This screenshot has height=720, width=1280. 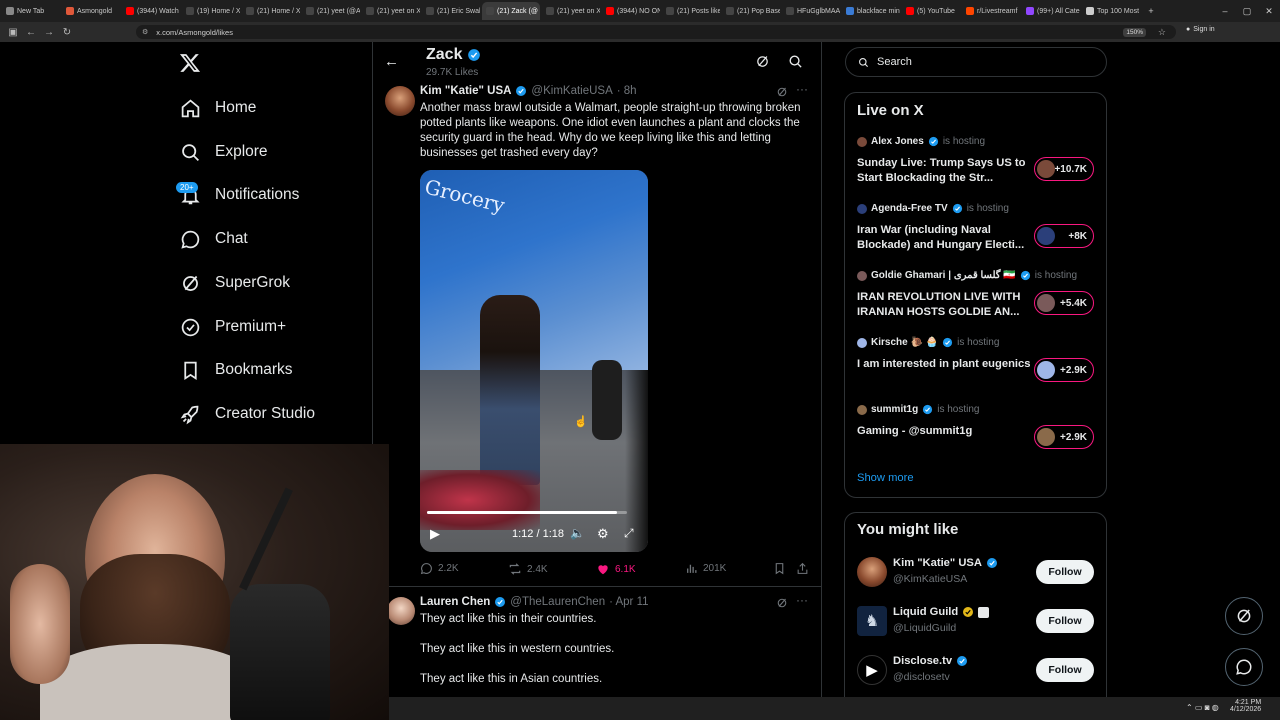 What do you see at coordinates (528, 569) in the screenshot?
I see `repost-button: 2.4K` at bounding box center [528, 569].